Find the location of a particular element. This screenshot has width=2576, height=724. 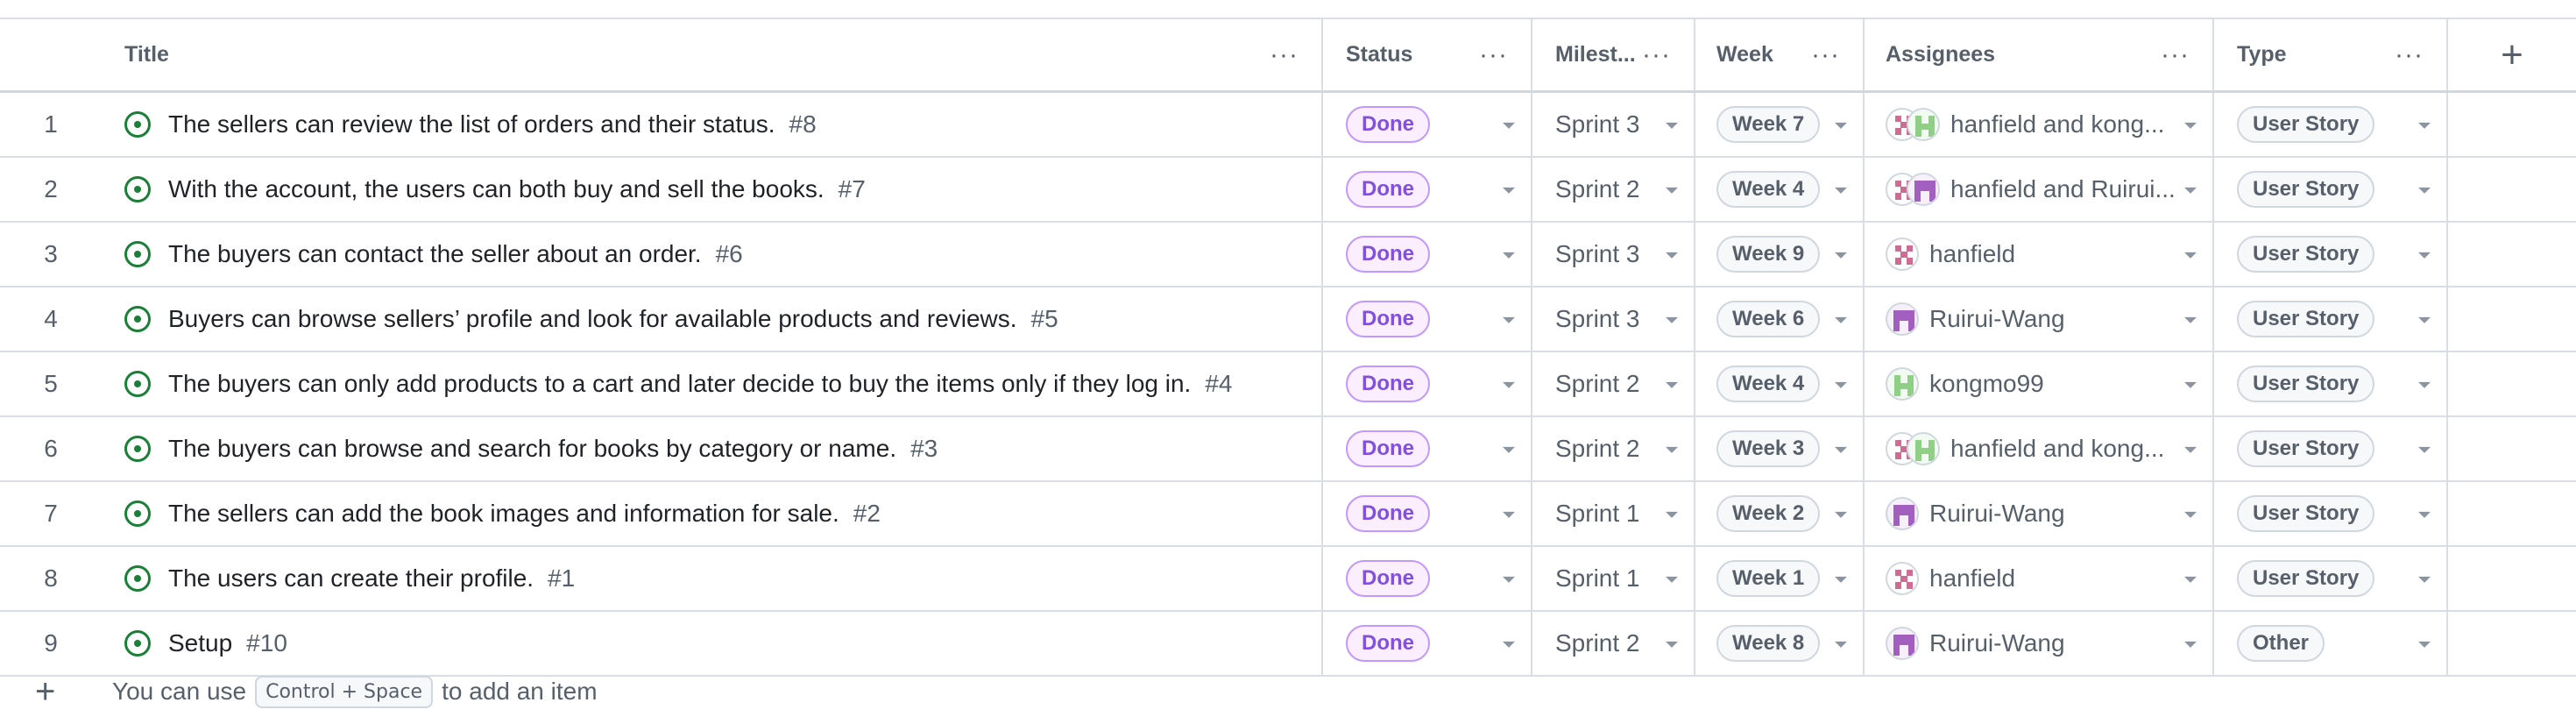

column-milestone-menu-icon: ··· is located at coordinates (1656, 54).